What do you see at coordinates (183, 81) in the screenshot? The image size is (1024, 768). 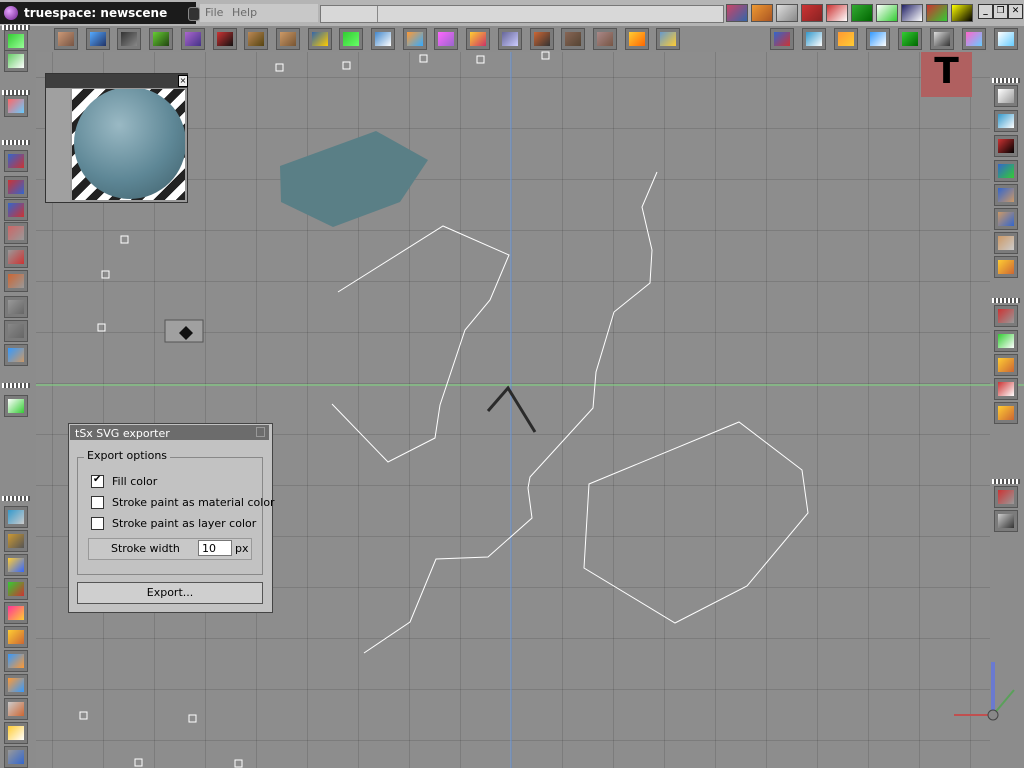 I see `material-panel-close-icon: ×` at bounding box center [183, 81].